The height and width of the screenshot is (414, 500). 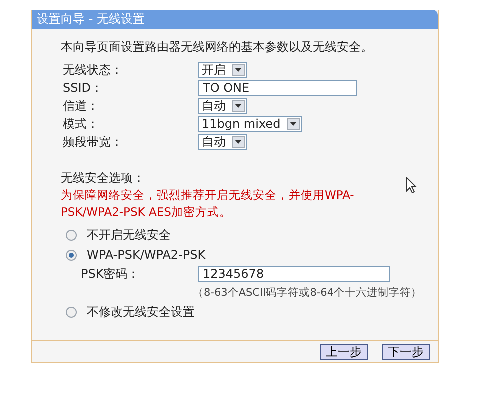 What do you see at coordinates (406, 352) in the screenshot?
I see `step-button: 下一步` at bounding box center [406, 352].